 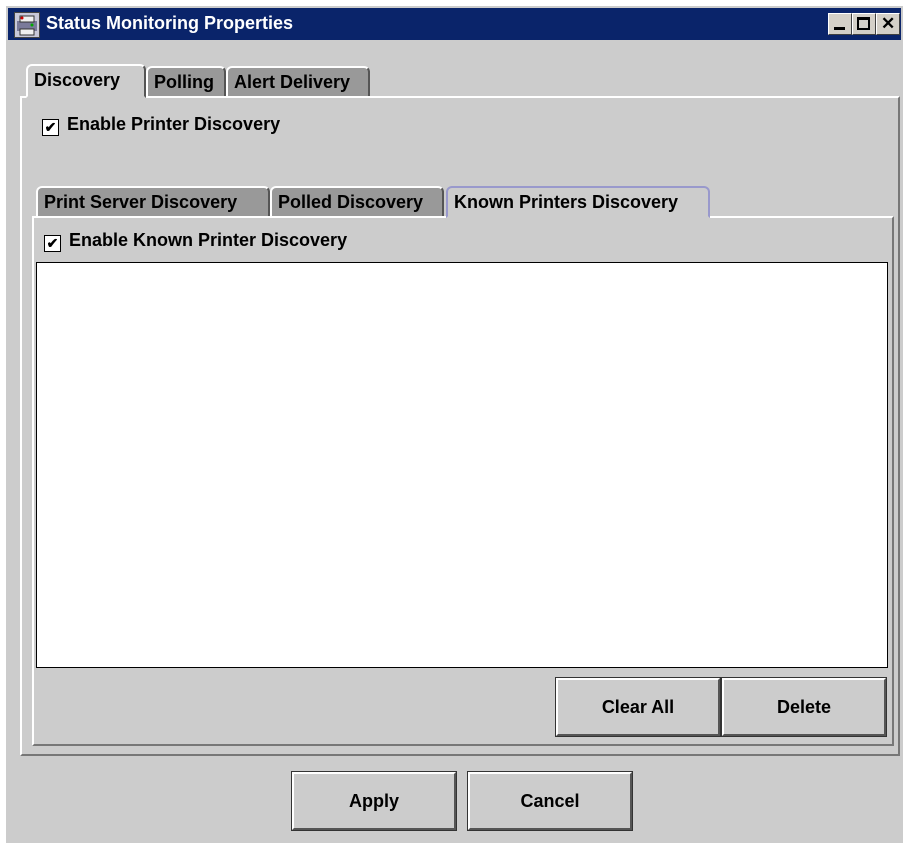 I want to click on tab-polling: Polling, so click(x=186, y=82).